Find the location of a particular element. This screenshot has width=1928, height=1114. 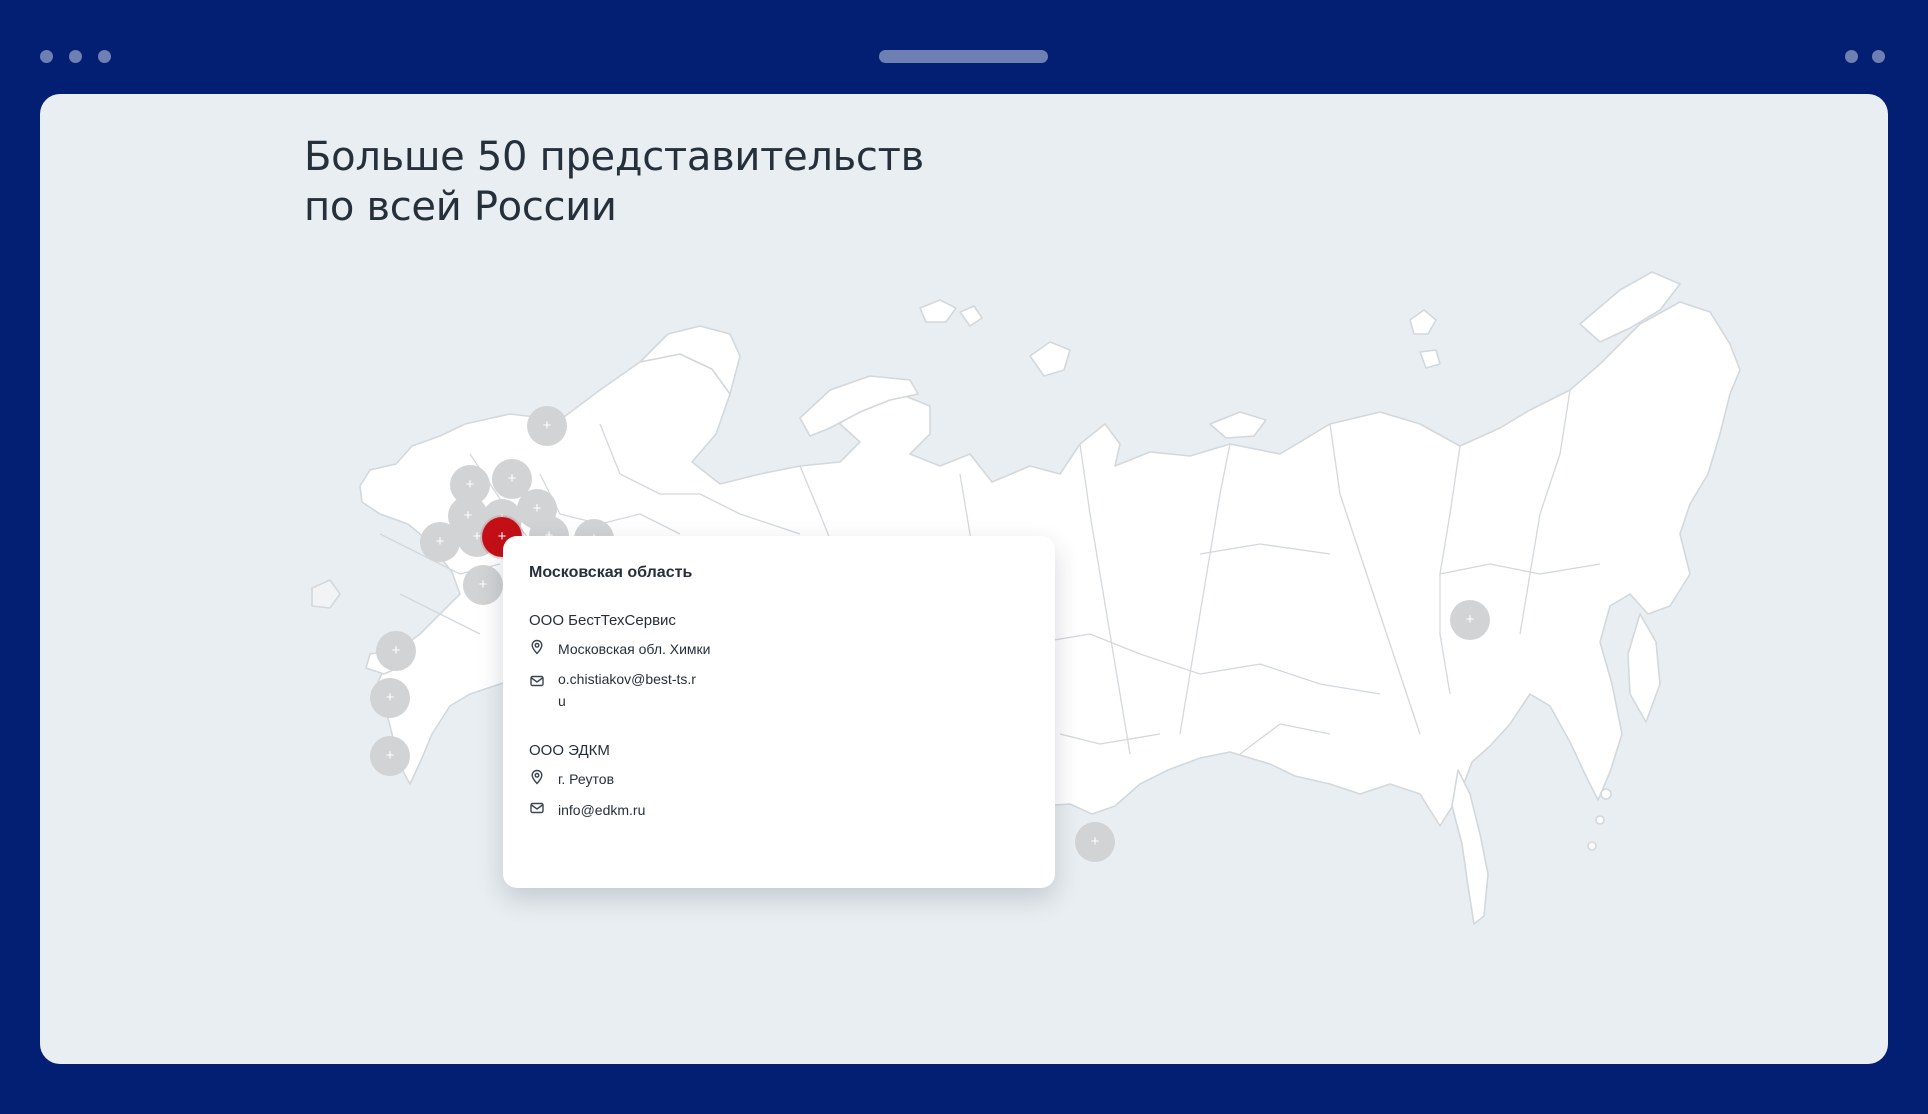

sakhalin is located at coordinates (1470, 847).